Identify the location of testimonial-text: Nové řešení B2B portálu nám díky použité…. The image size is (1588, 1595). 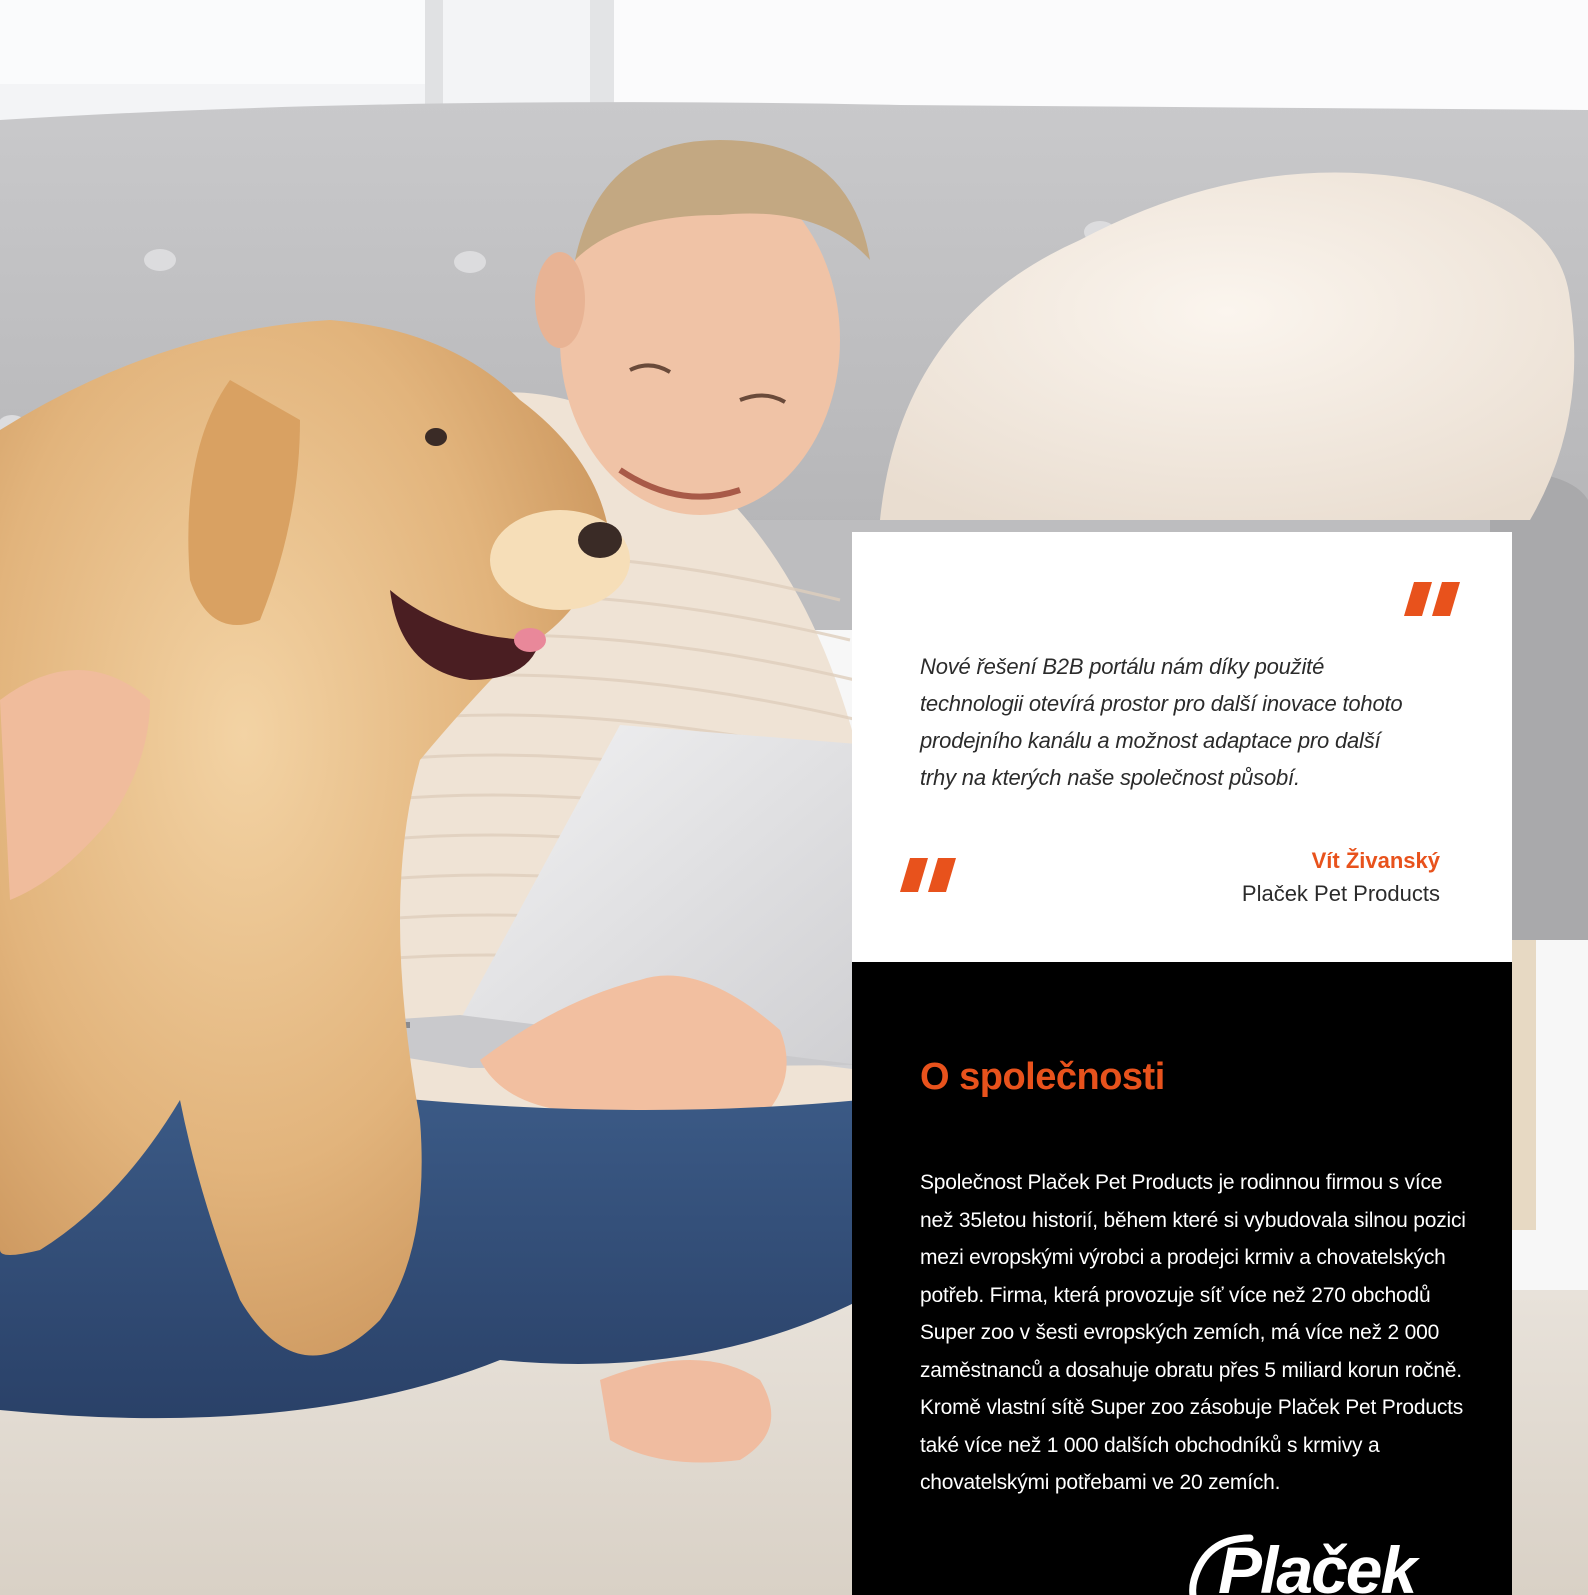
(1161, 722).